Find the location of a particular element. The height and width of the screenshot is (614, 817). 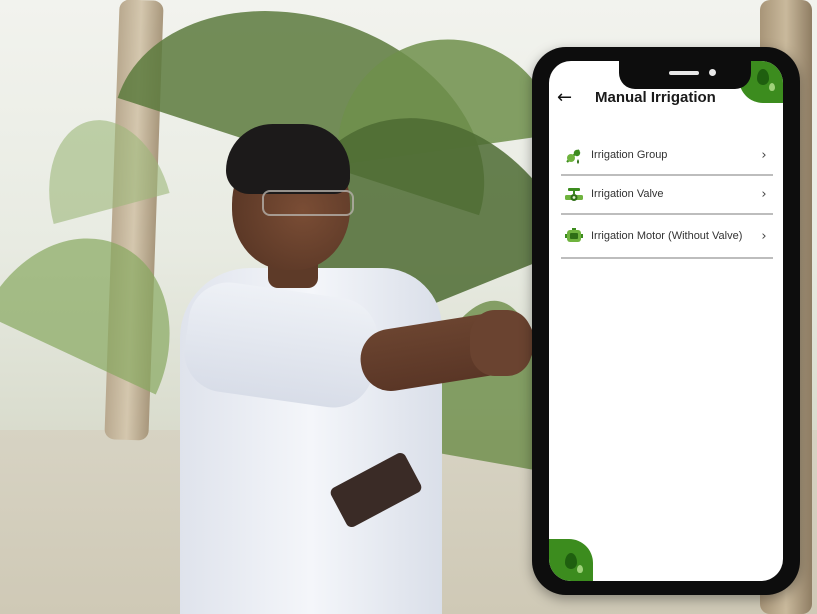

palm-leaf is located at coordinates (103, 300).